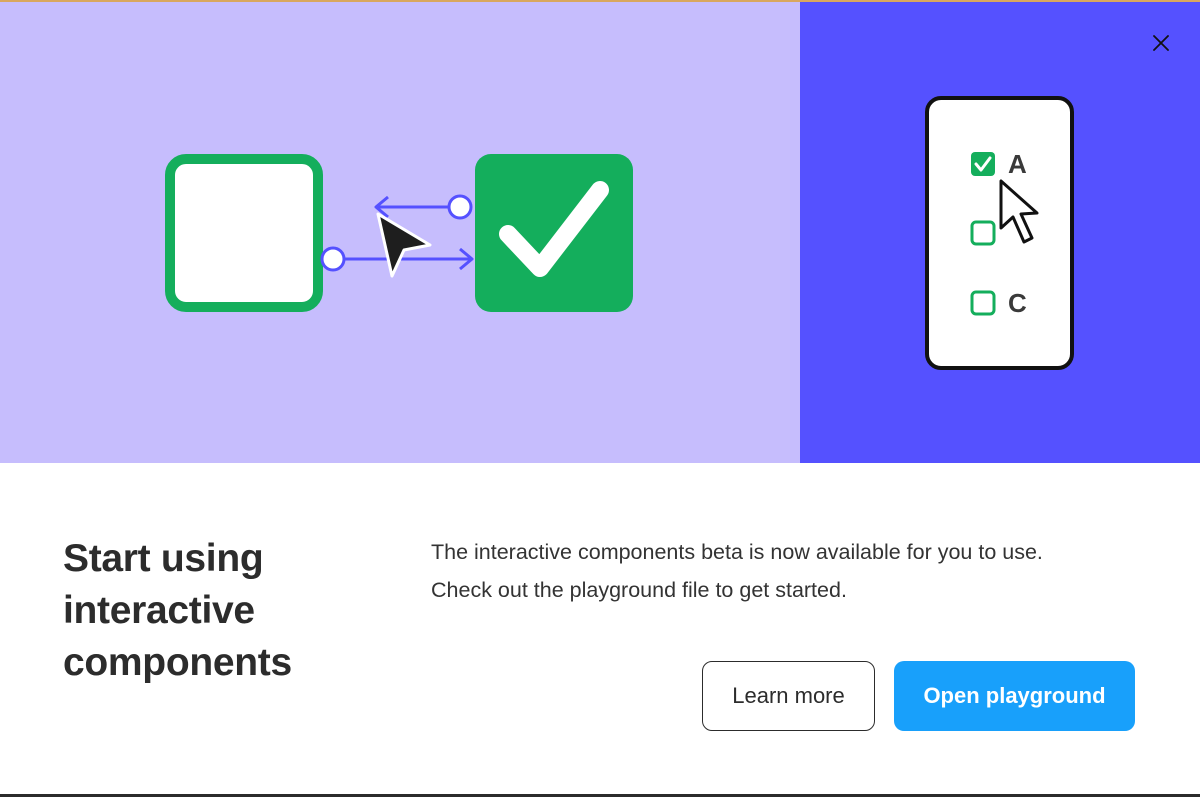 The width and height of the screenshot is (1200, 797). What do you see at coordinates (788, 696) in the screenshot?
I see `learn-more-button: Learn more` at bounding box center [788, 696].